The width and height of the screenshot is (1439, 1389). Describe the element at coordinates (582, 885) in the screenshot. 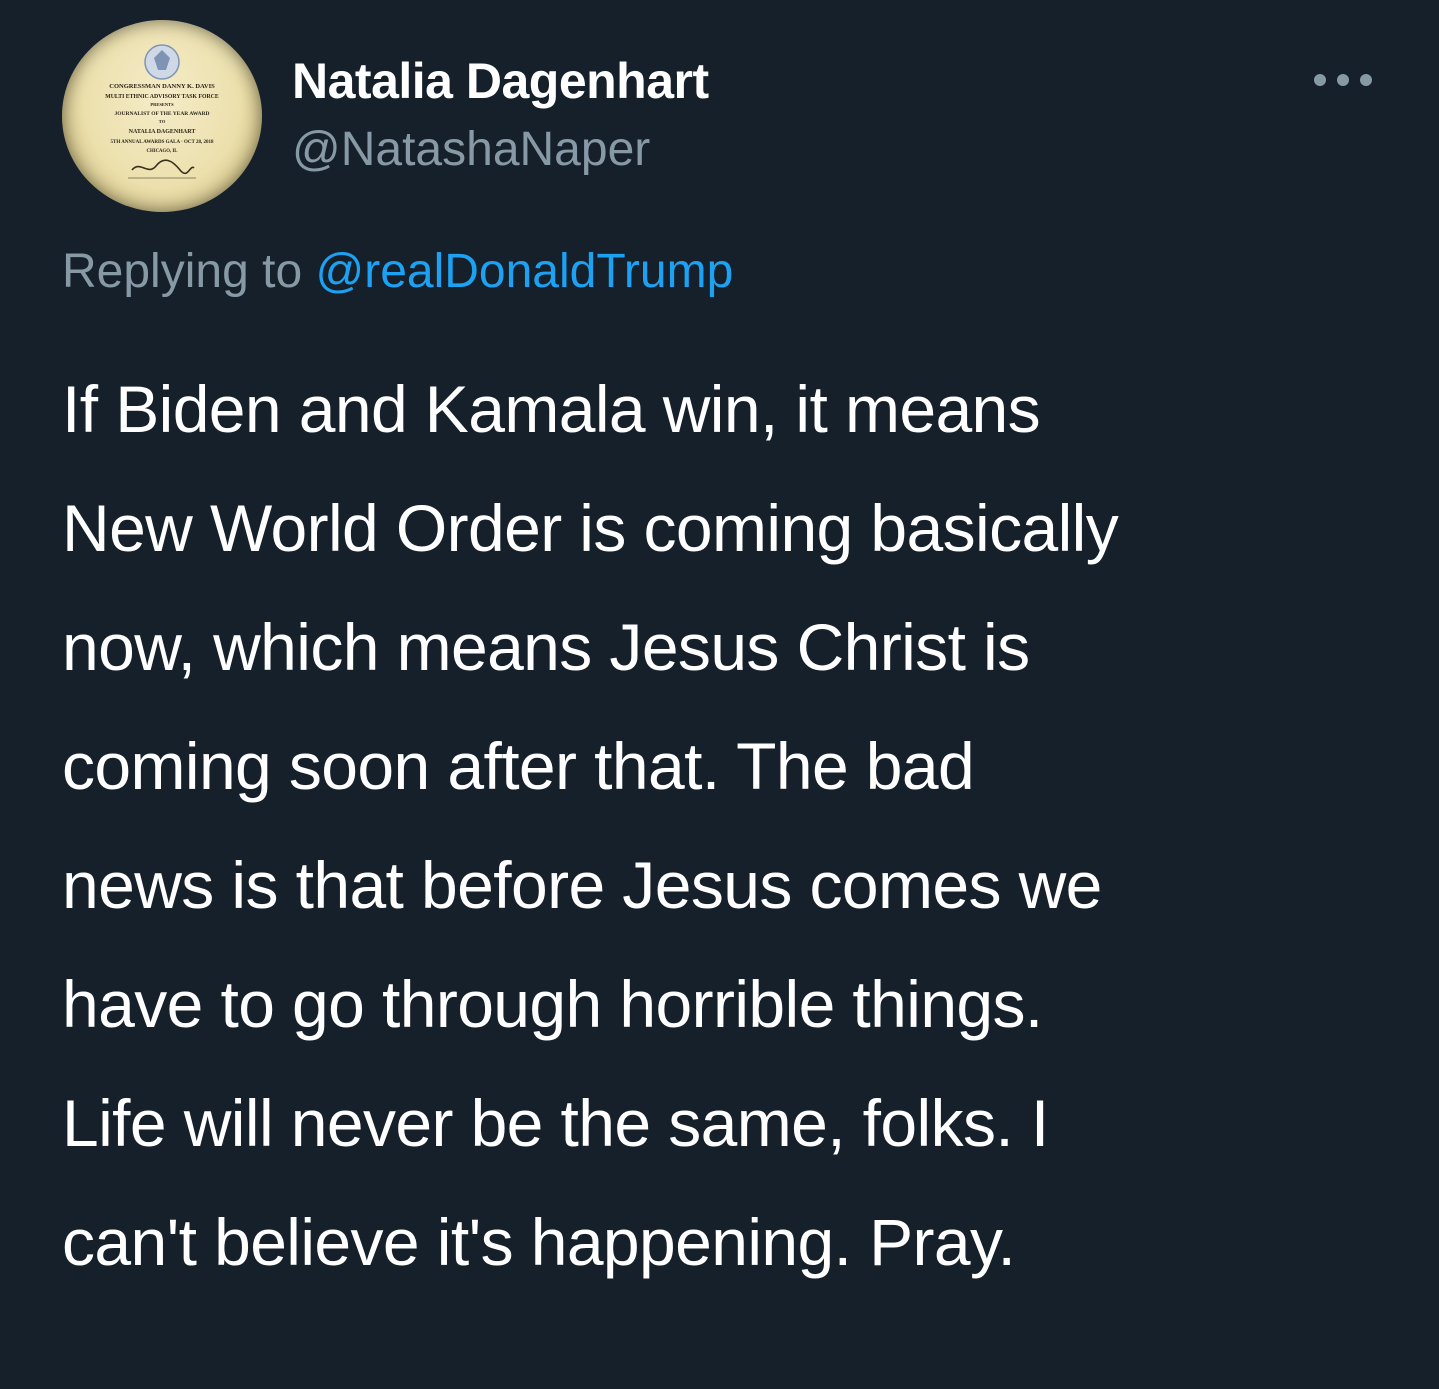

I see `tweet-text-line: news is that before Jesus comes we` at that location.